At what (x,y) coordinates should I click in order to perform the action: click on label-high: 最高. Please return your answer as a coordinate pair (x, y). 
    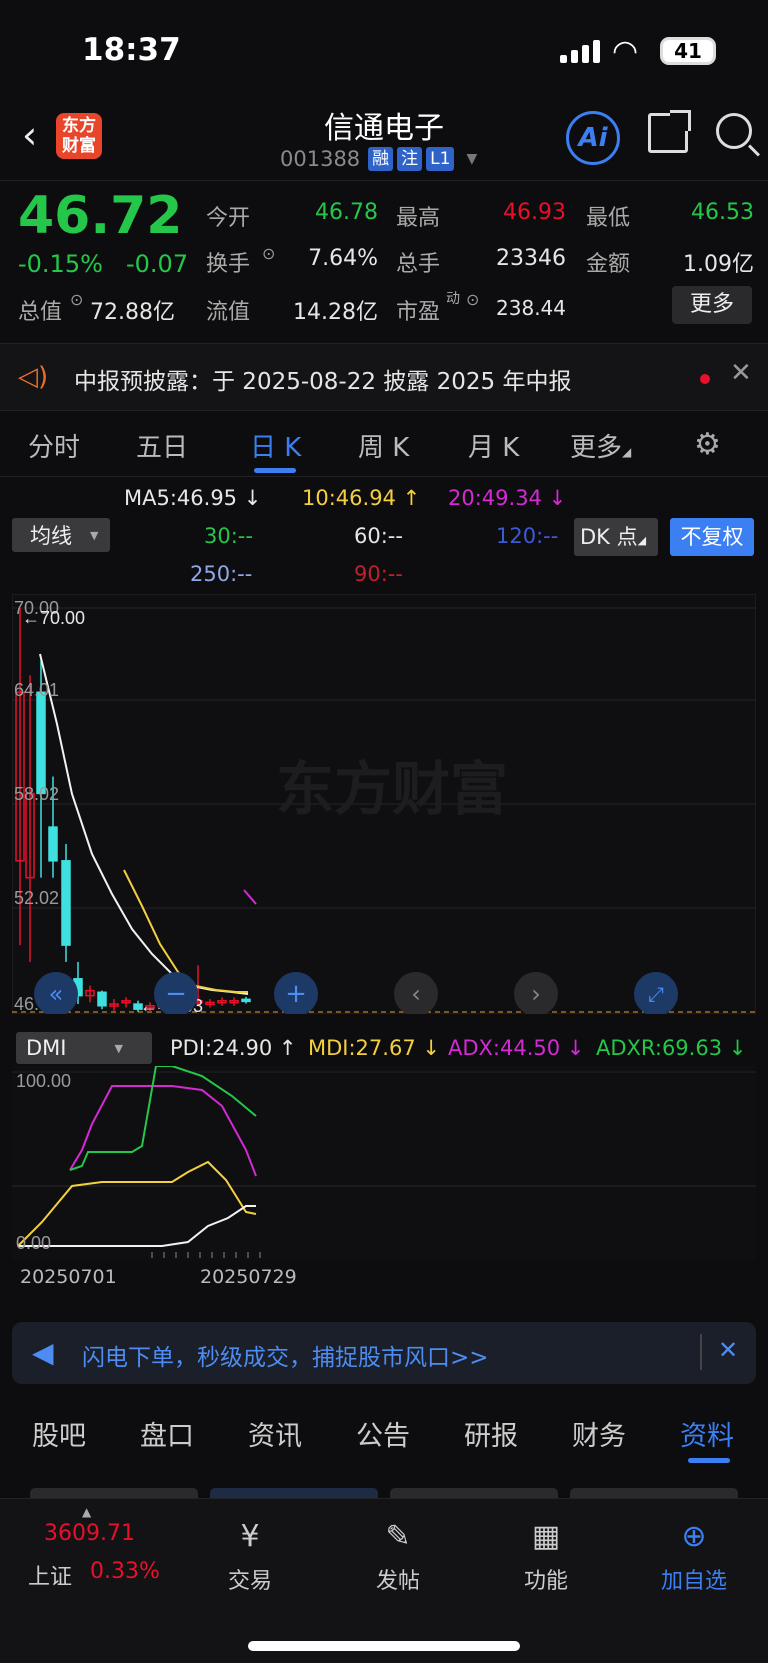
    Looking at the image, I should click on (418, 218).